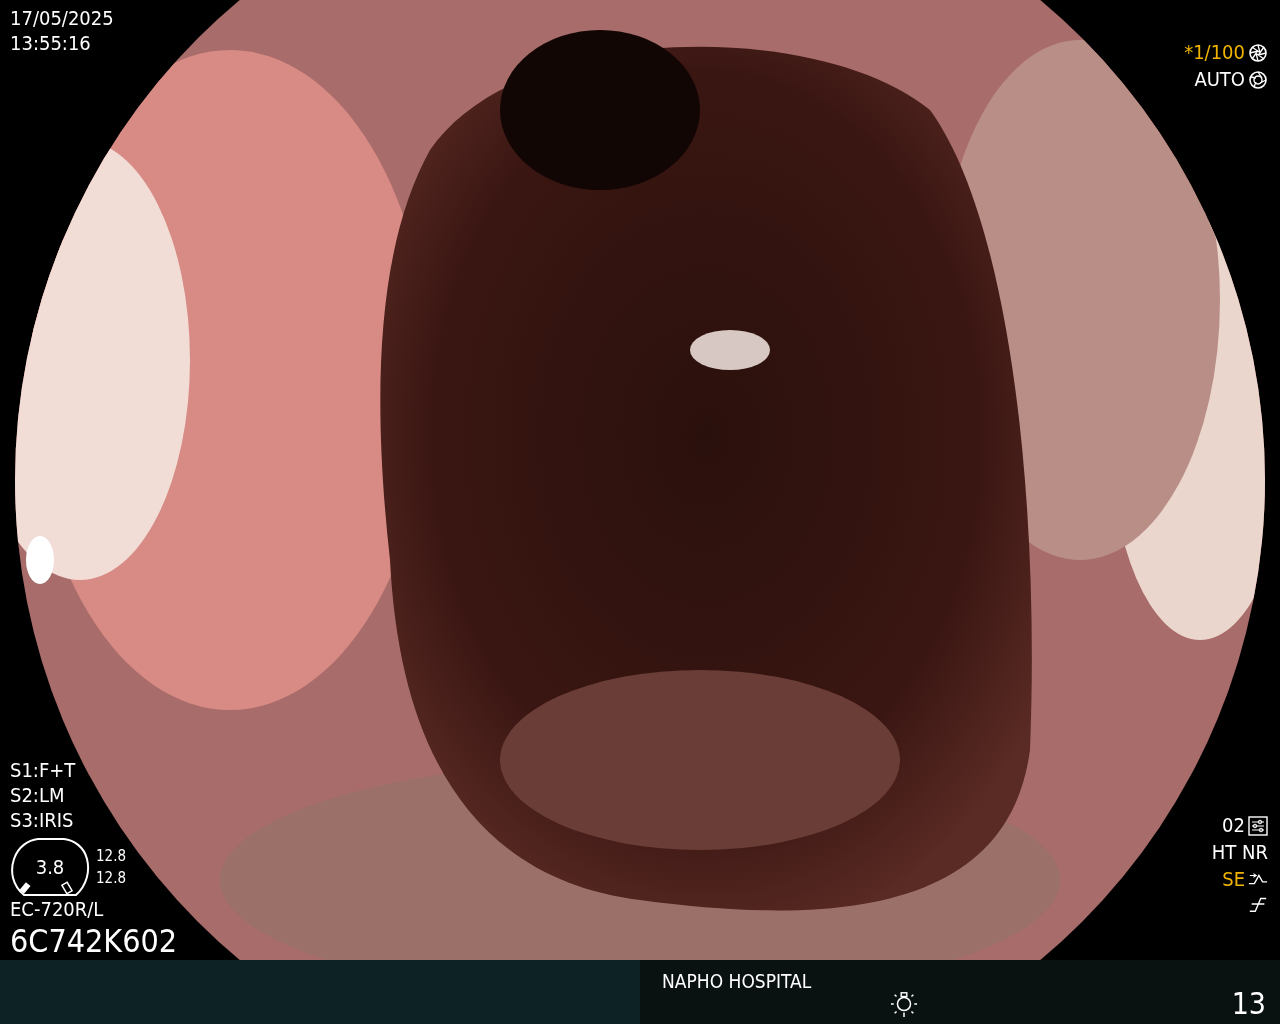 The image size is (1280, 1024). Describe the element at coordinates (904, 1004) in the screenshot. I see `light-bulb-icon` at that location.